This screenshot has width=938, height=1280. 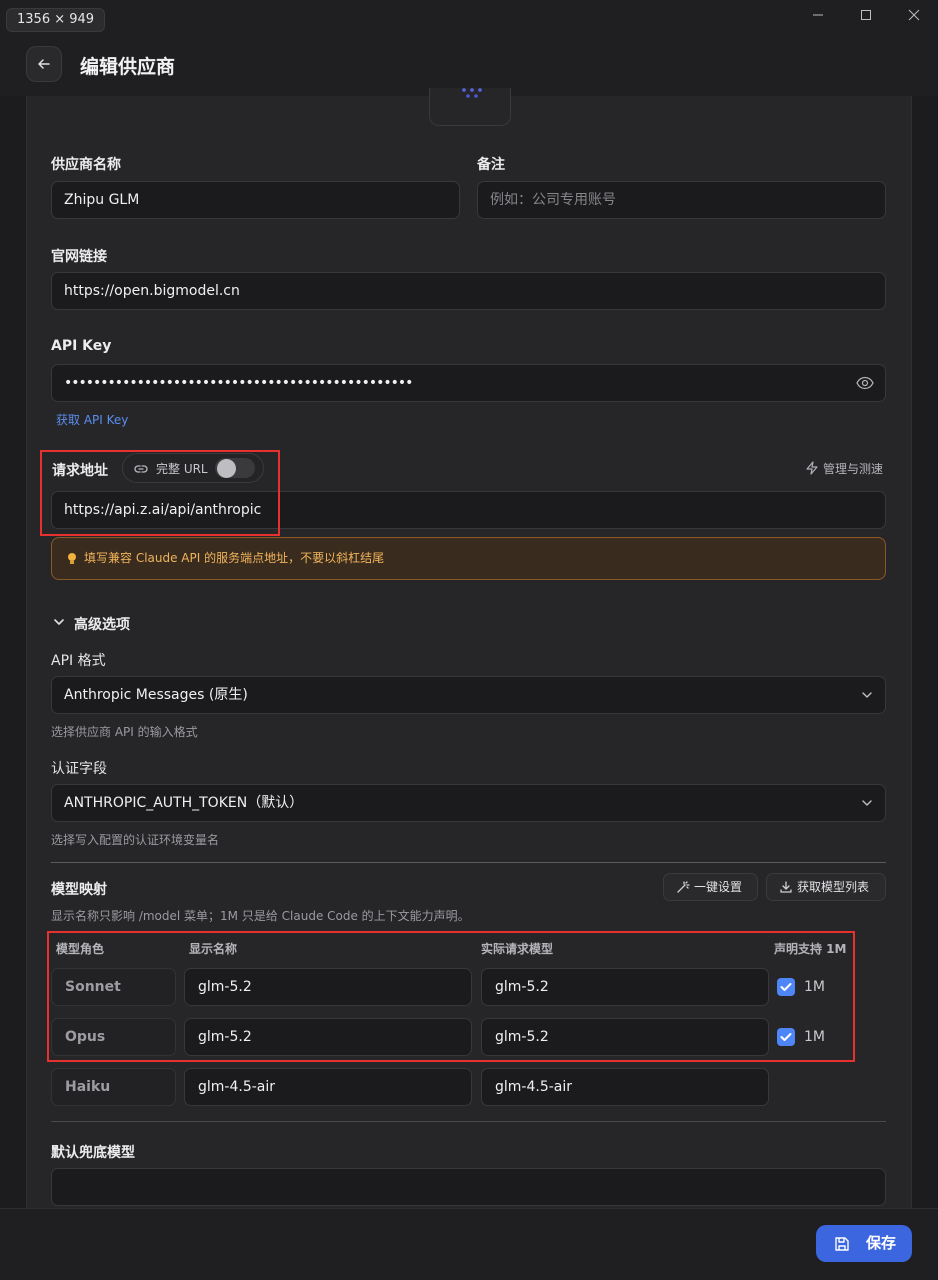 What do you see at coordinates (86, 165) in the screenshot?
I see `provider-name-label: 供应商名称` at bounding box center [86, 165].